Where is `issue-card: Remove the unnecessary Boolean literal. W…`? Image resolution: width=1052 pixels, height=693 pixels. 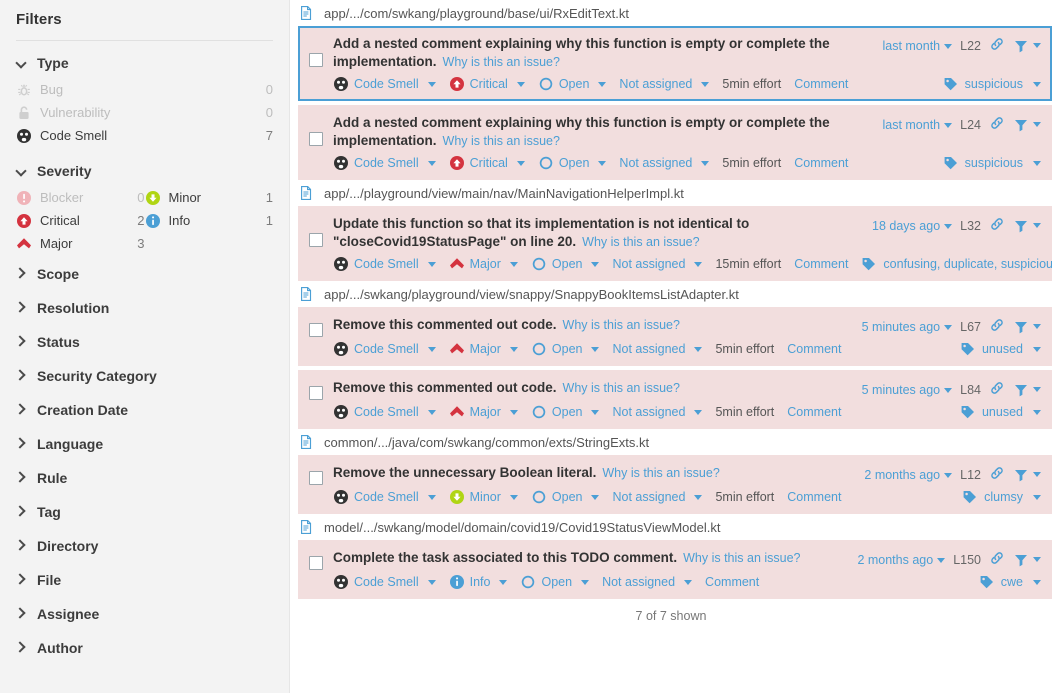 issue-card: Remove the unnecessary Boolean literal. W… is located at coordinates (675, 484).